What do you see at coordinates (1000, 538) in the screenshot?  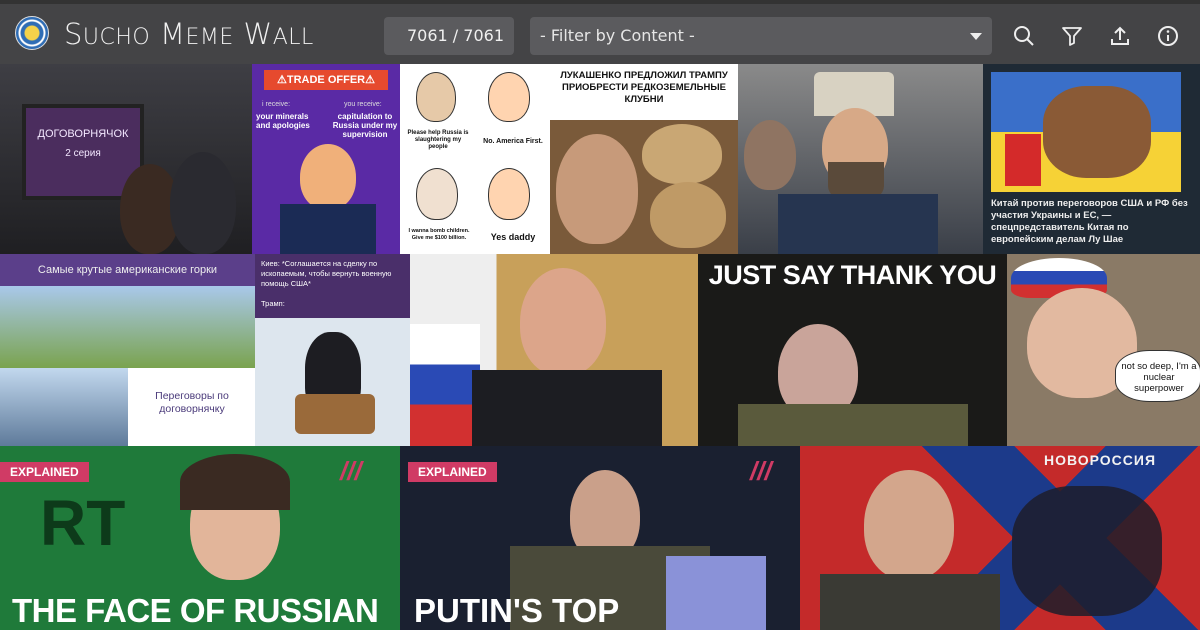 I see `meme-tile-novorossiya: НОВОРОССИЯ` at bounding box center [1000, 538].